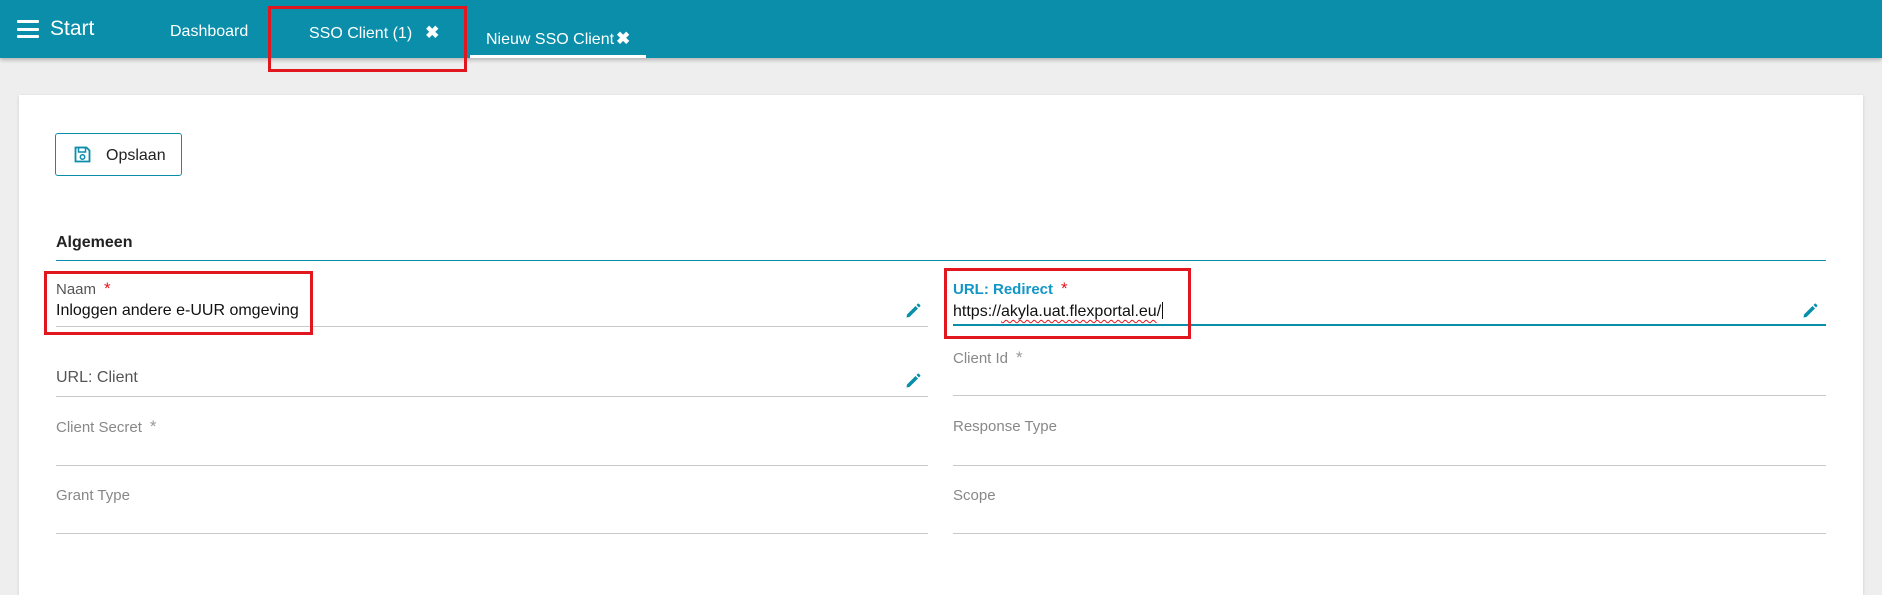 The height and width of the screenshot is (595, 1882). What do you see at coordinates (28, 29) in the screenshot?
I see `hamburger-icon` at bounding box center [28, 29].